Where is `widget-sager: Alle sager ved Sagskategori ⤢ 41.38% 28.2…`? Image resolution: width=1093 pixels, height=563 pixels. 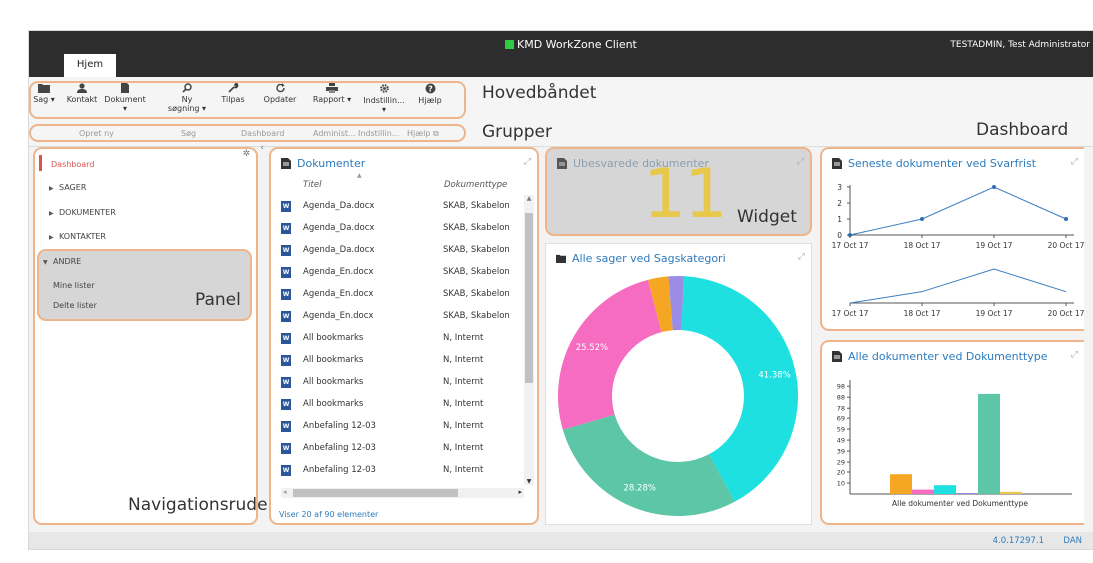 widget-sager: Alle sager ved Sagskategori ⤢ 41.38% 28.2… is located at coordinates (678, 384).